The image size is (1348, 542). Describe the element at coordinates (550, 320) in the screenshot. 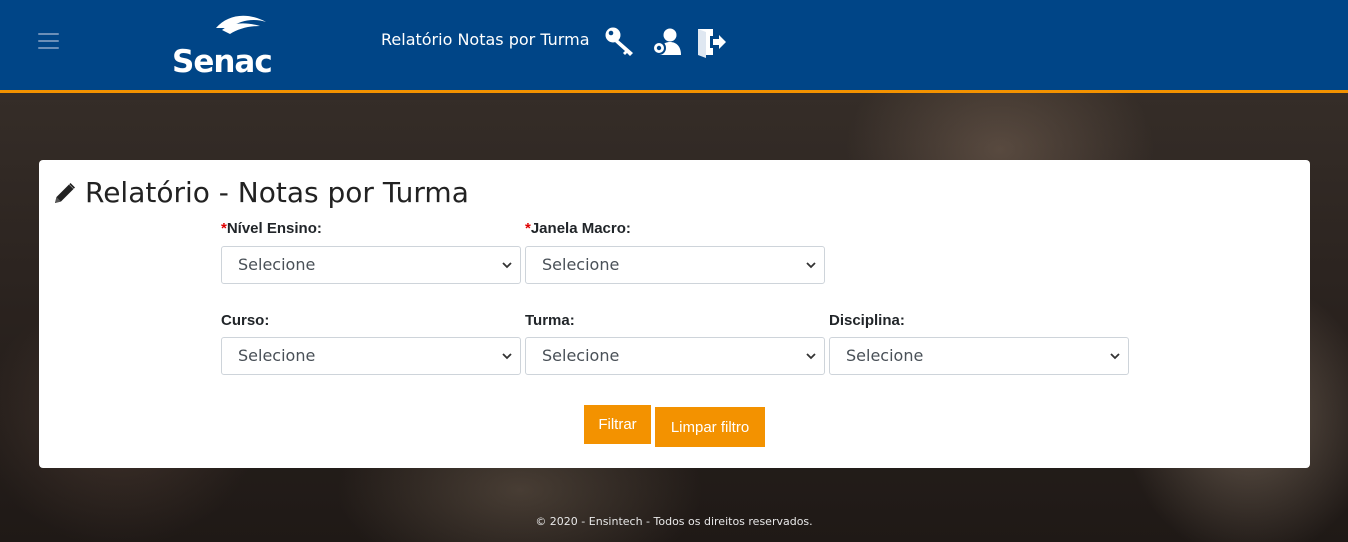

I see `turma-label: Turma:` at that location.